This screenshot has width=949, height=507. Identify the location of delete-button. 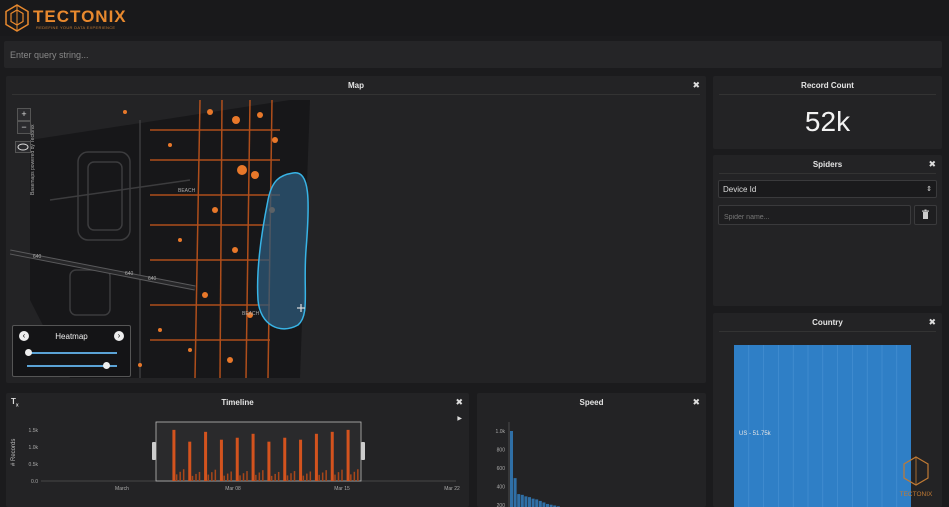
(925, 215).